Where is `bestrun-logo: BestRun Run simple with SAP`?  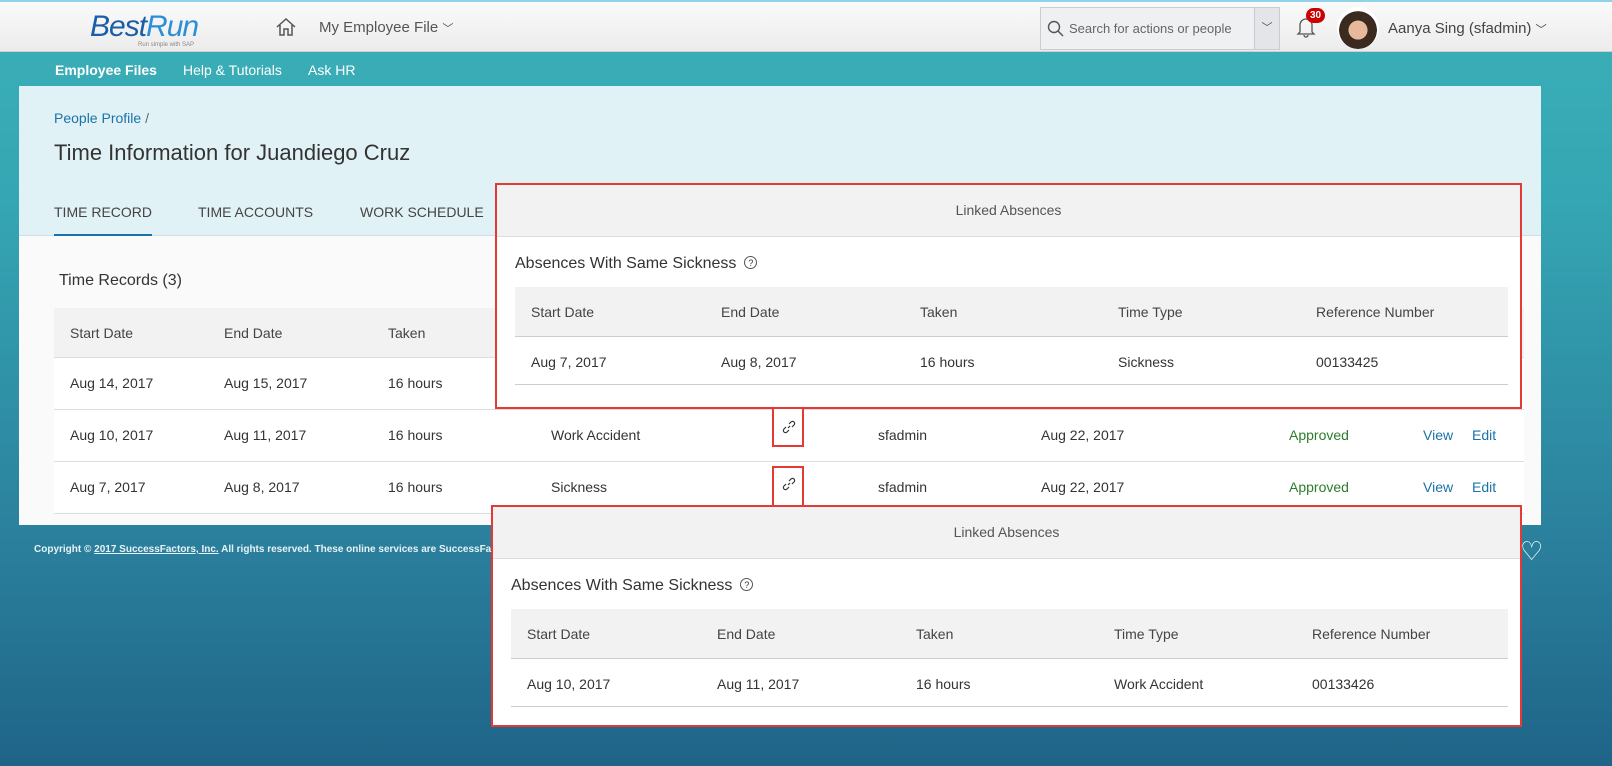
bestrun-logo: BestRun Run simple with SAP is located at coordinates (144, 29).